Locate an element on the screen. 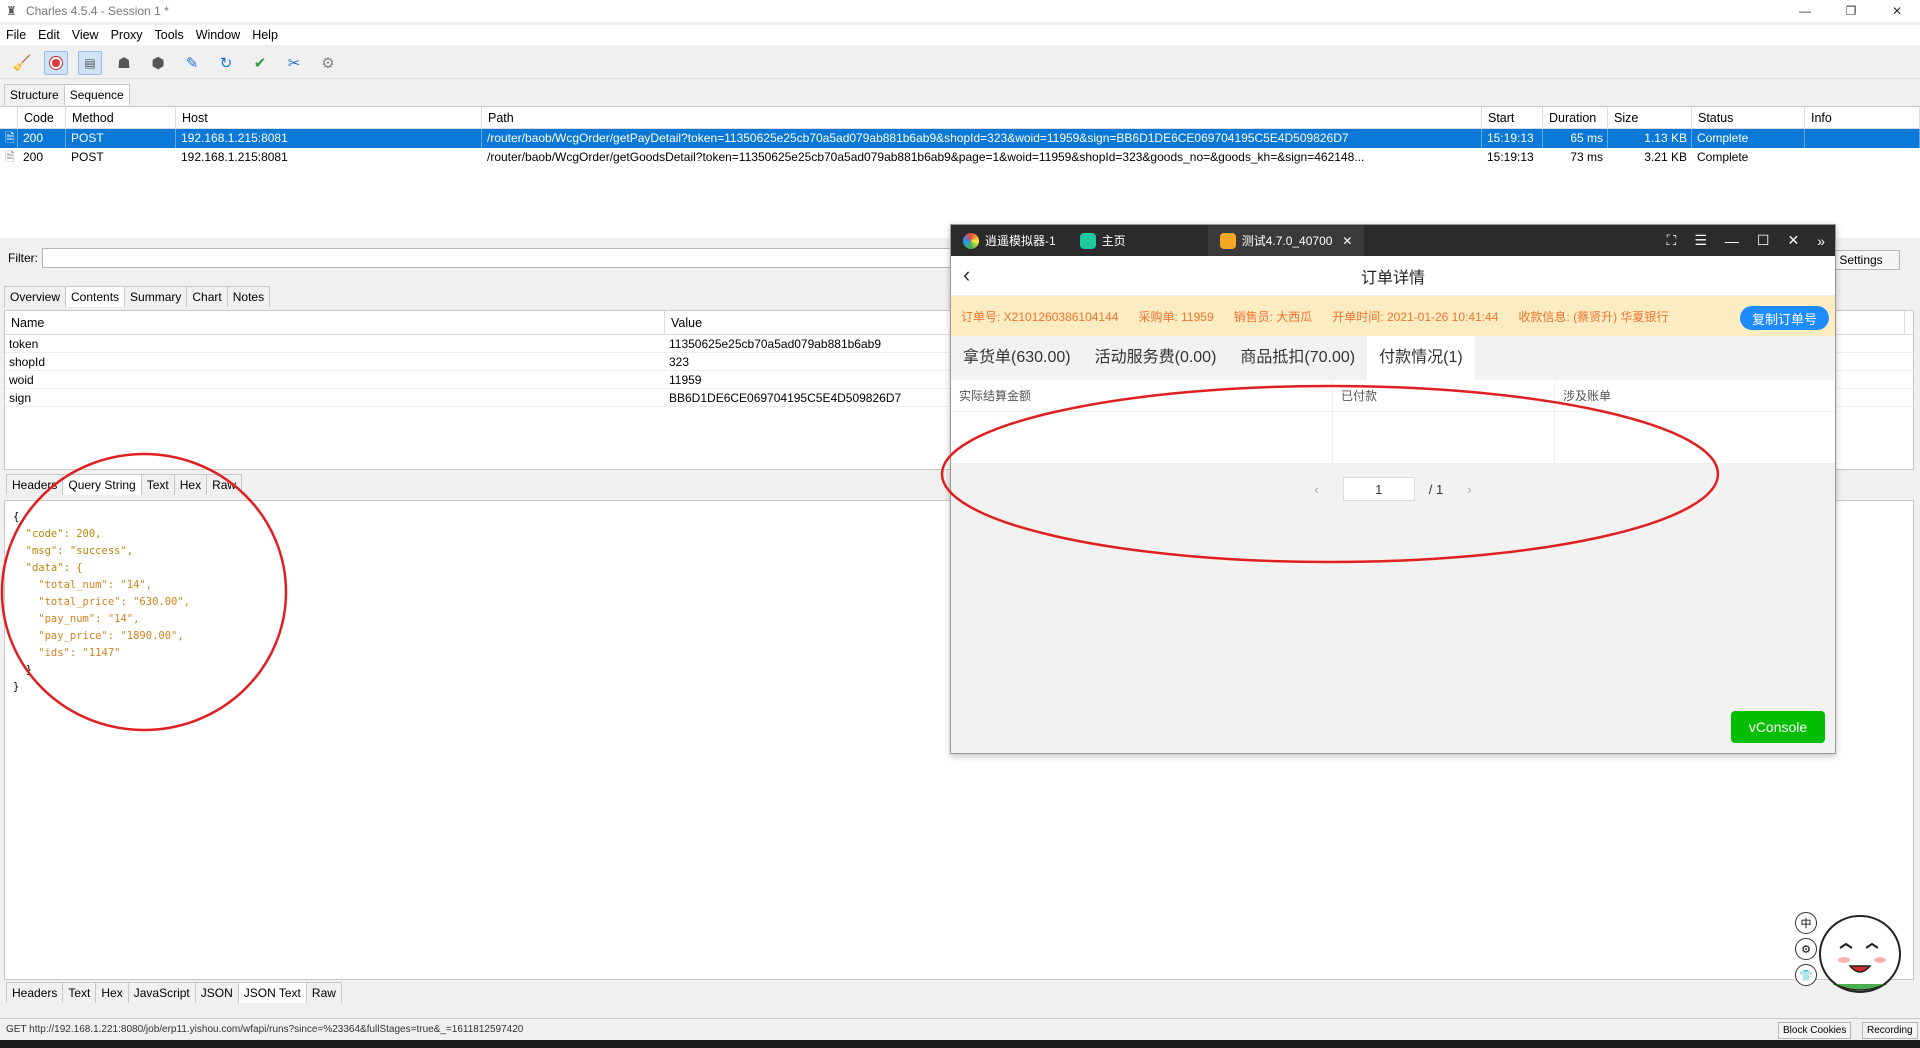  annotation-circle-json is located at coordinates (144, 592).